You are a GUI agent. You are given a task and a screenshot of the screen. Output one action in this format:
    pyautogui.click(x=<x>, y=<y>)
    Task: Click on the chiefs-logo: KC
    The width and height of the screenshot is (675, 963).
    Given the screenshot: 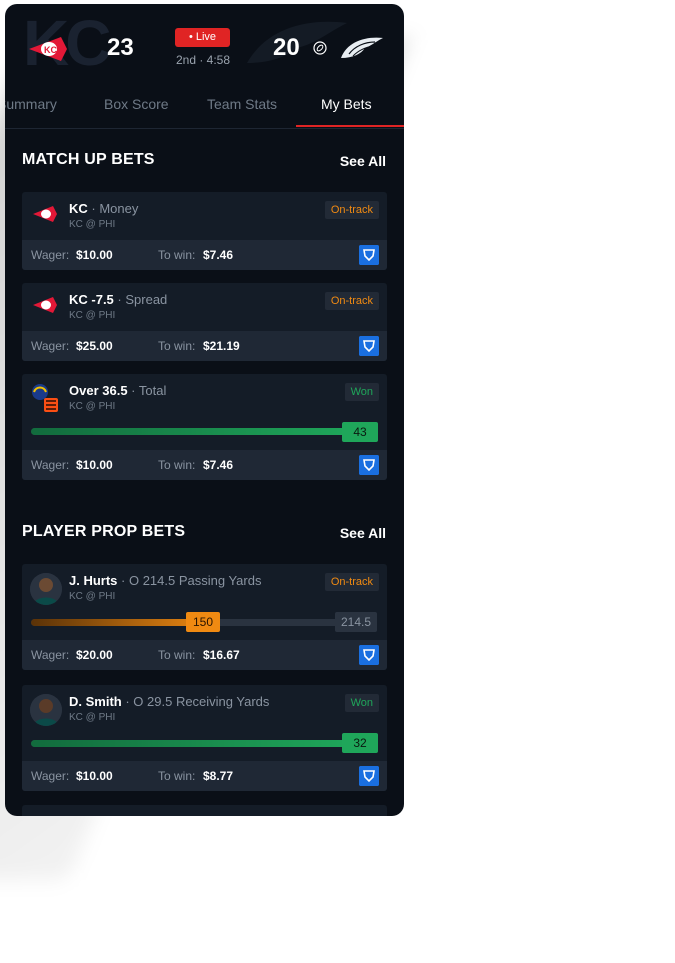 What is the action you would take?
    pyautogui.click(x=48, y=49)
    